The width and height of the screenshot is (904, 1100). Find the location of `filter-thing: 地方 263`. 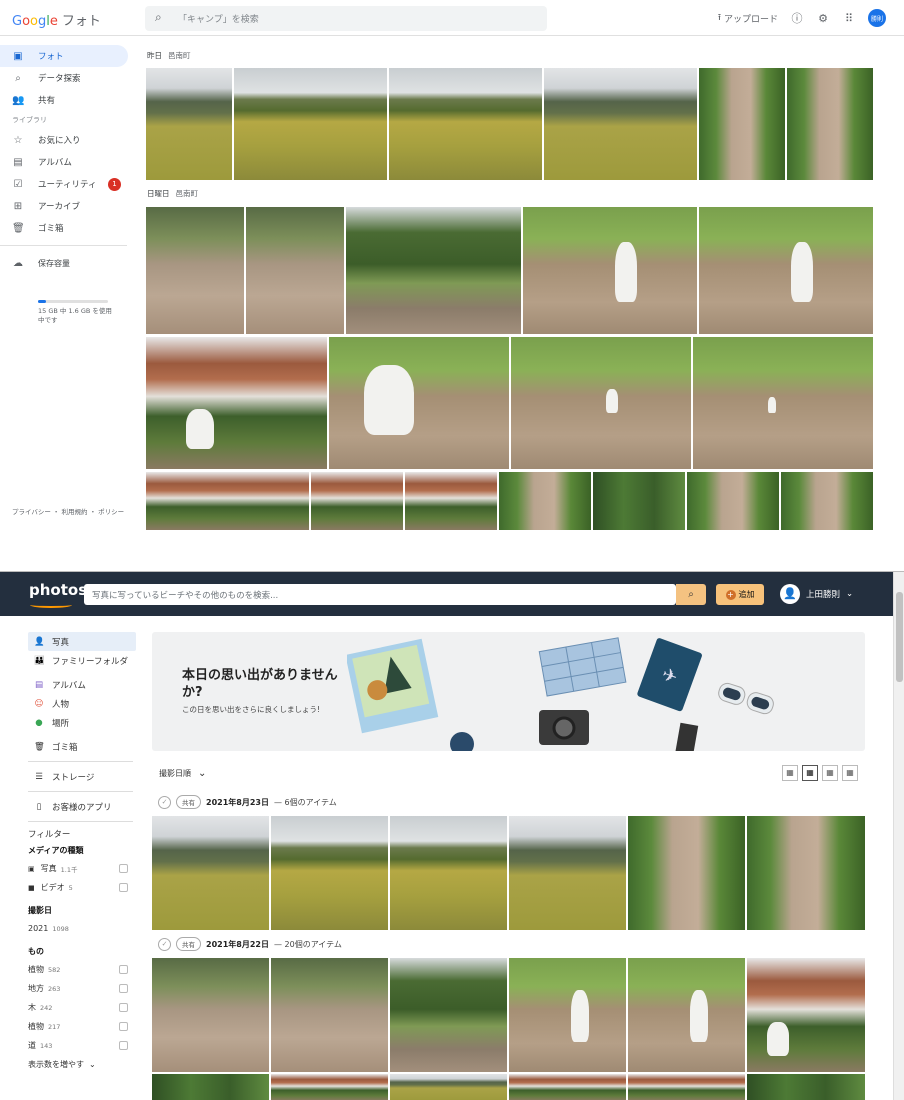

filter-thing: 地方 263 is located at coordinates (82, 988).